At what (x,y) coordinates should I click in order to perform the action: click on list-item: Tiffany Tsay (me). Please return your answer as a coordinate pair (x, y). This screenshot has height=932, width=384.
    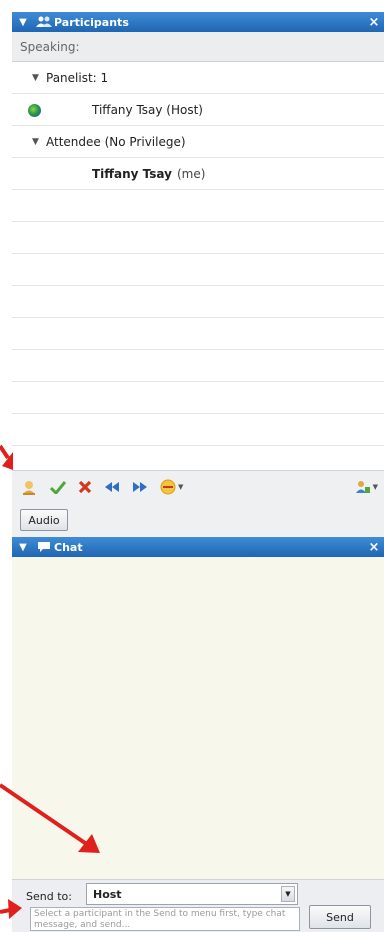
    Looking at the image, I should click on (198, 174).